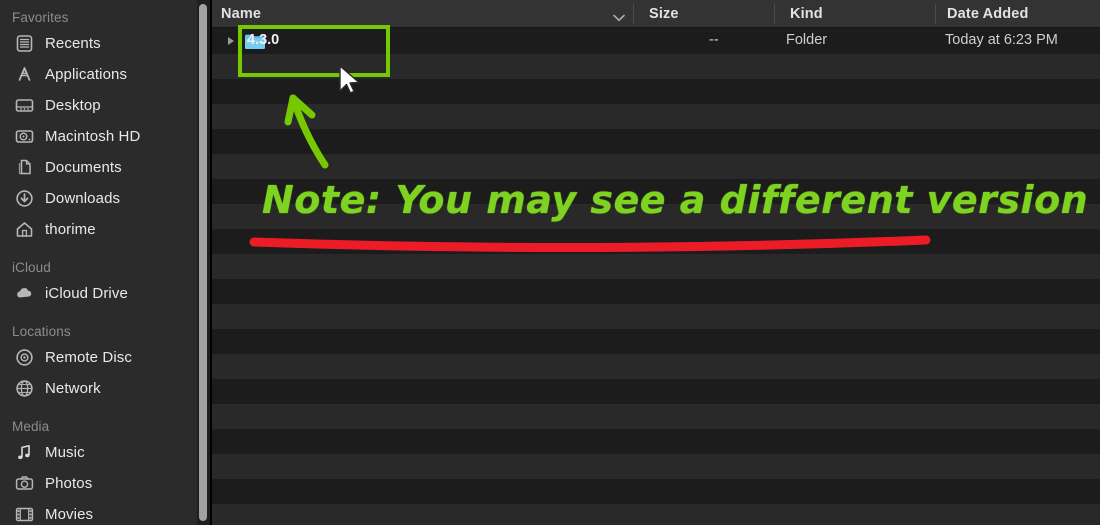 This screenshot has width=1100, height=525. I want to click on cell-name: 4.3.0, so click(263, 40).